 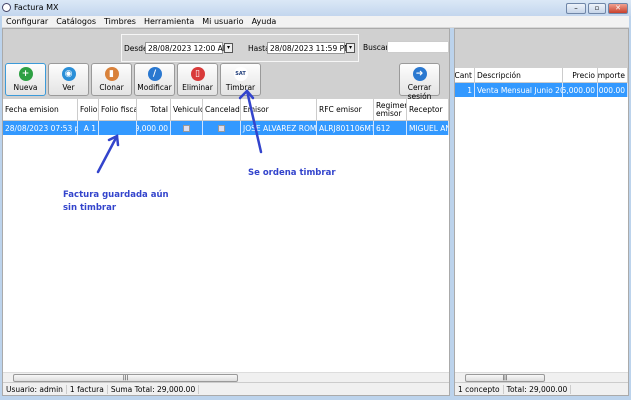 I want to click on annotation-stamp: Se ordena timbrar, so click(x=292, y=173).